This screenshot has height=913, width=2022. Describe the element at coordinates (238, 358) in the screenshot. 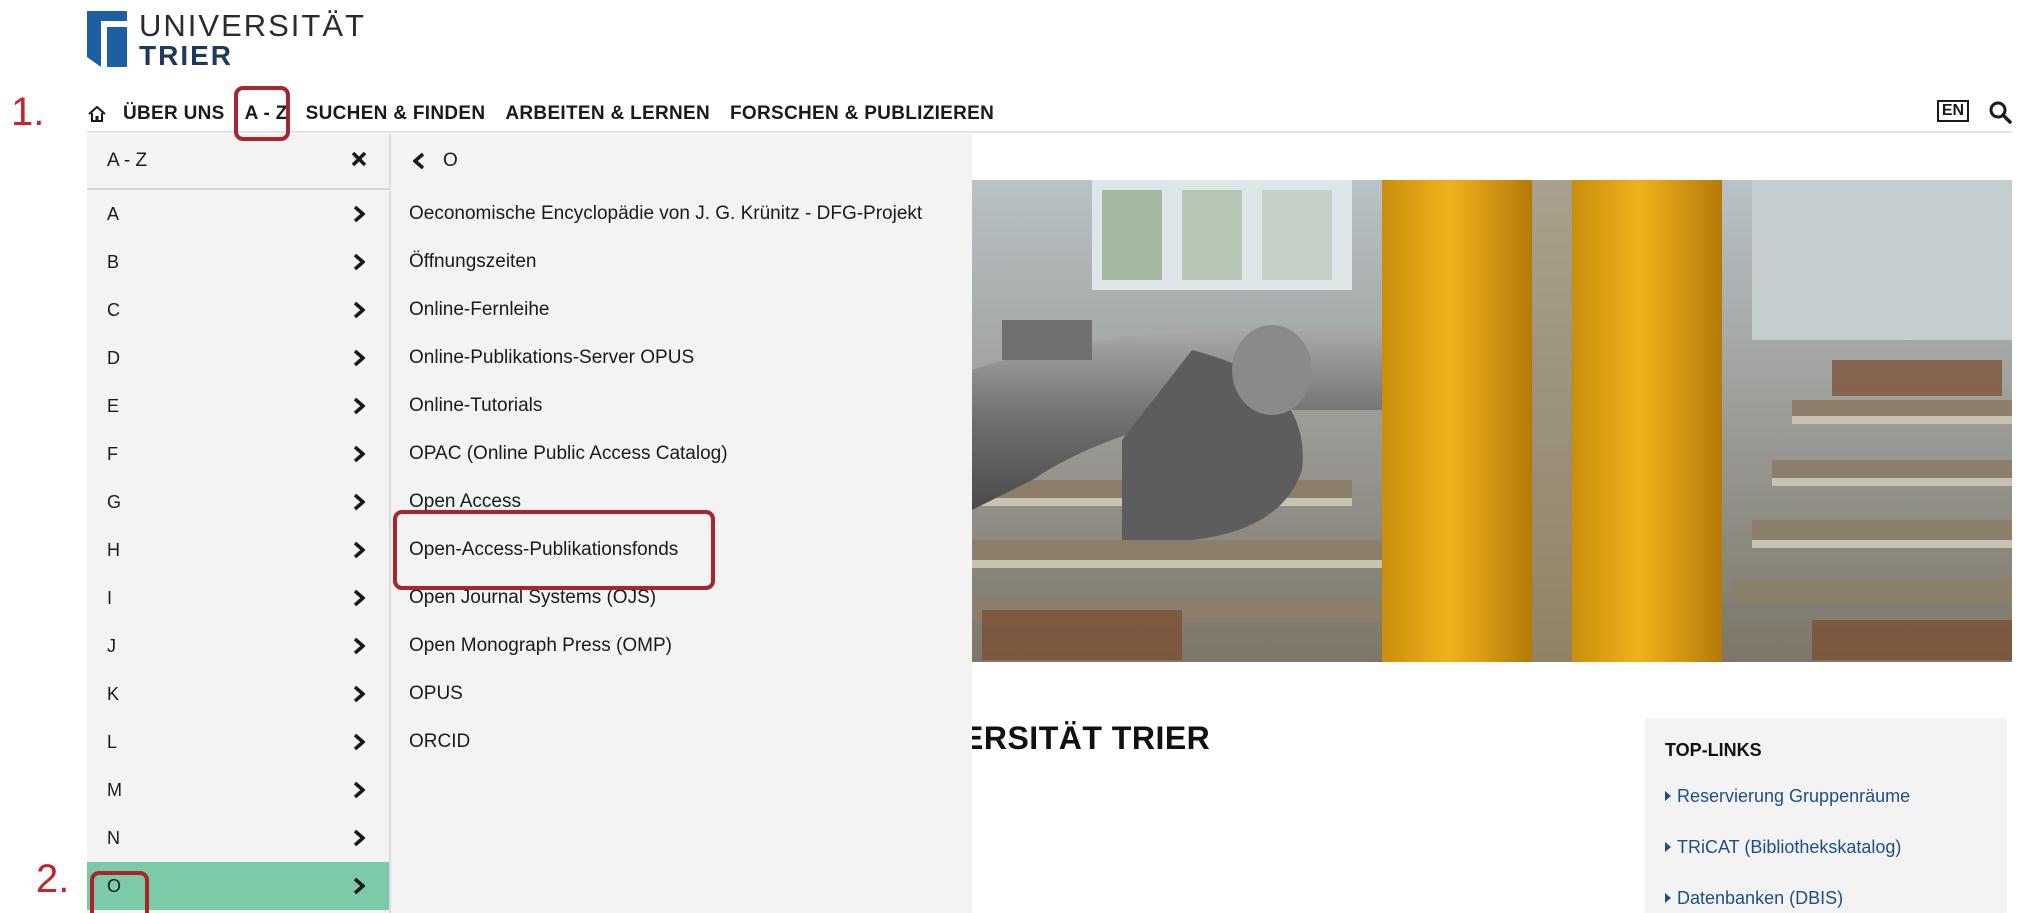

I see `az-item-d: D` at that location.